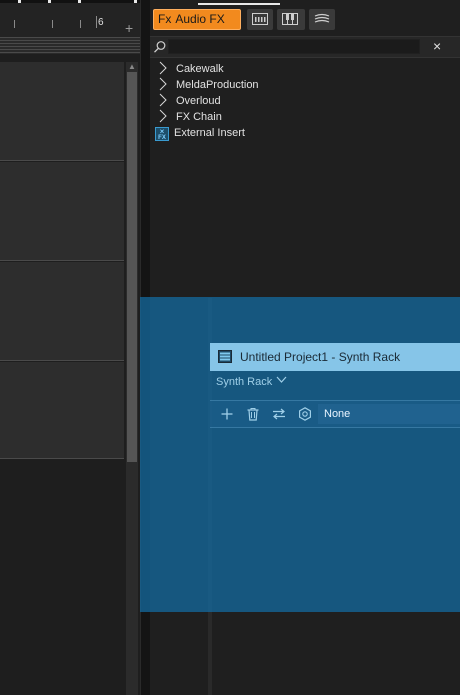  I want to click on synth-rack-menu: Synth Rack, so click(251, 382).